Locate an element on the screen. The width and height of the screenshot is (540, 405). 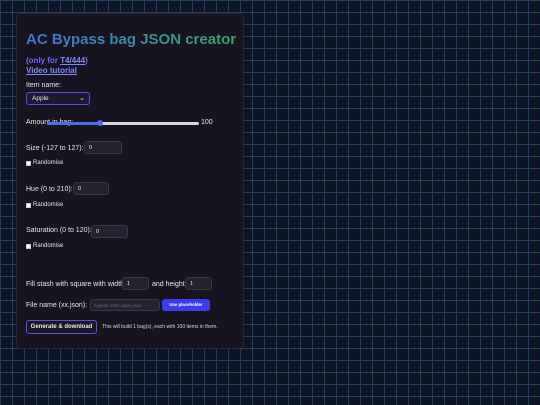
item-name-select: Apple ⌄ is located at coordinates (58, 98).